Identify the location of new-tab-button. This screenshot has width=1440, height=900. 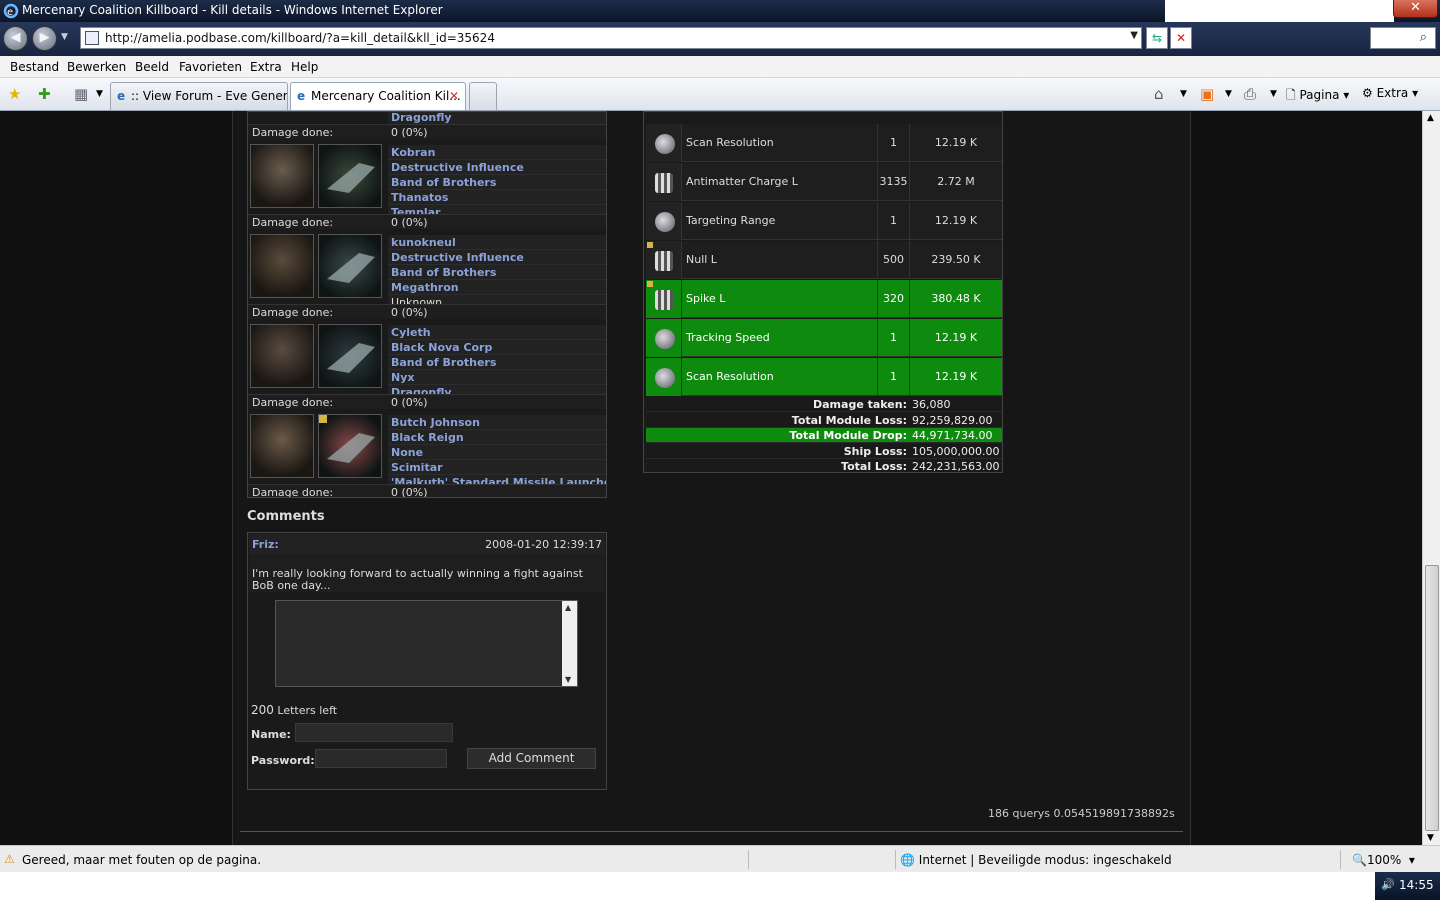
(483, 96).